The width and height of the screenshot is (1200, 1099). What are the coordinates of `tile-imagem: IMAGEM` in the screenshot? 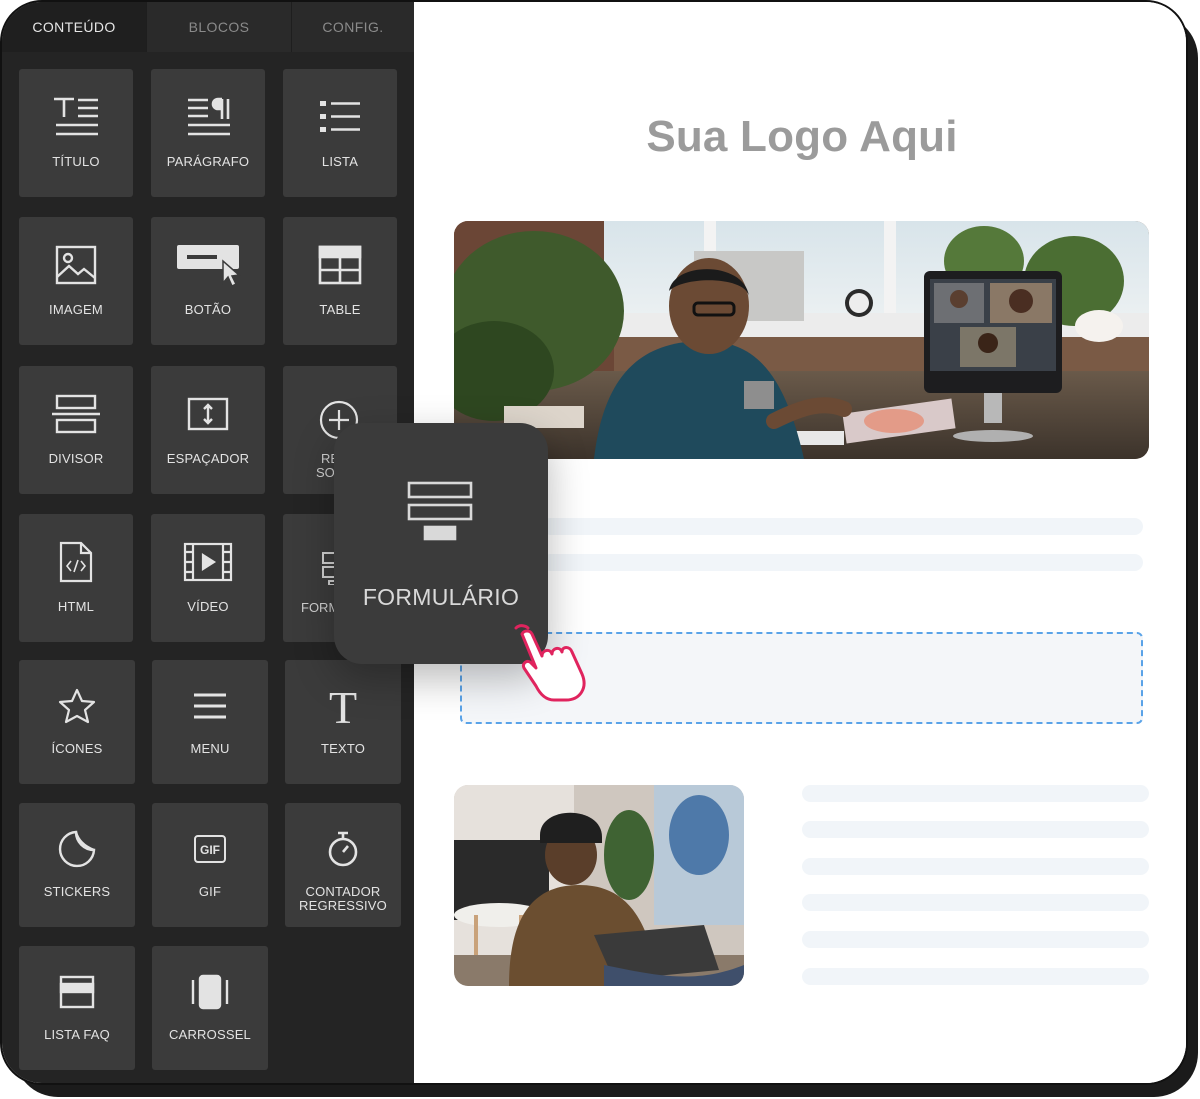 It's located at (76, 281).